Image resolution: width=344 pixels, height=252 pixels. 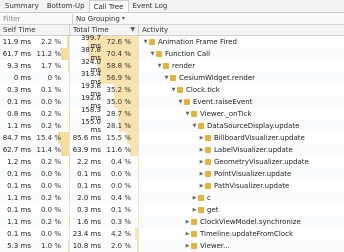 I want to click on total-time-percent: 28.7 %, so click(x=116, y=114).